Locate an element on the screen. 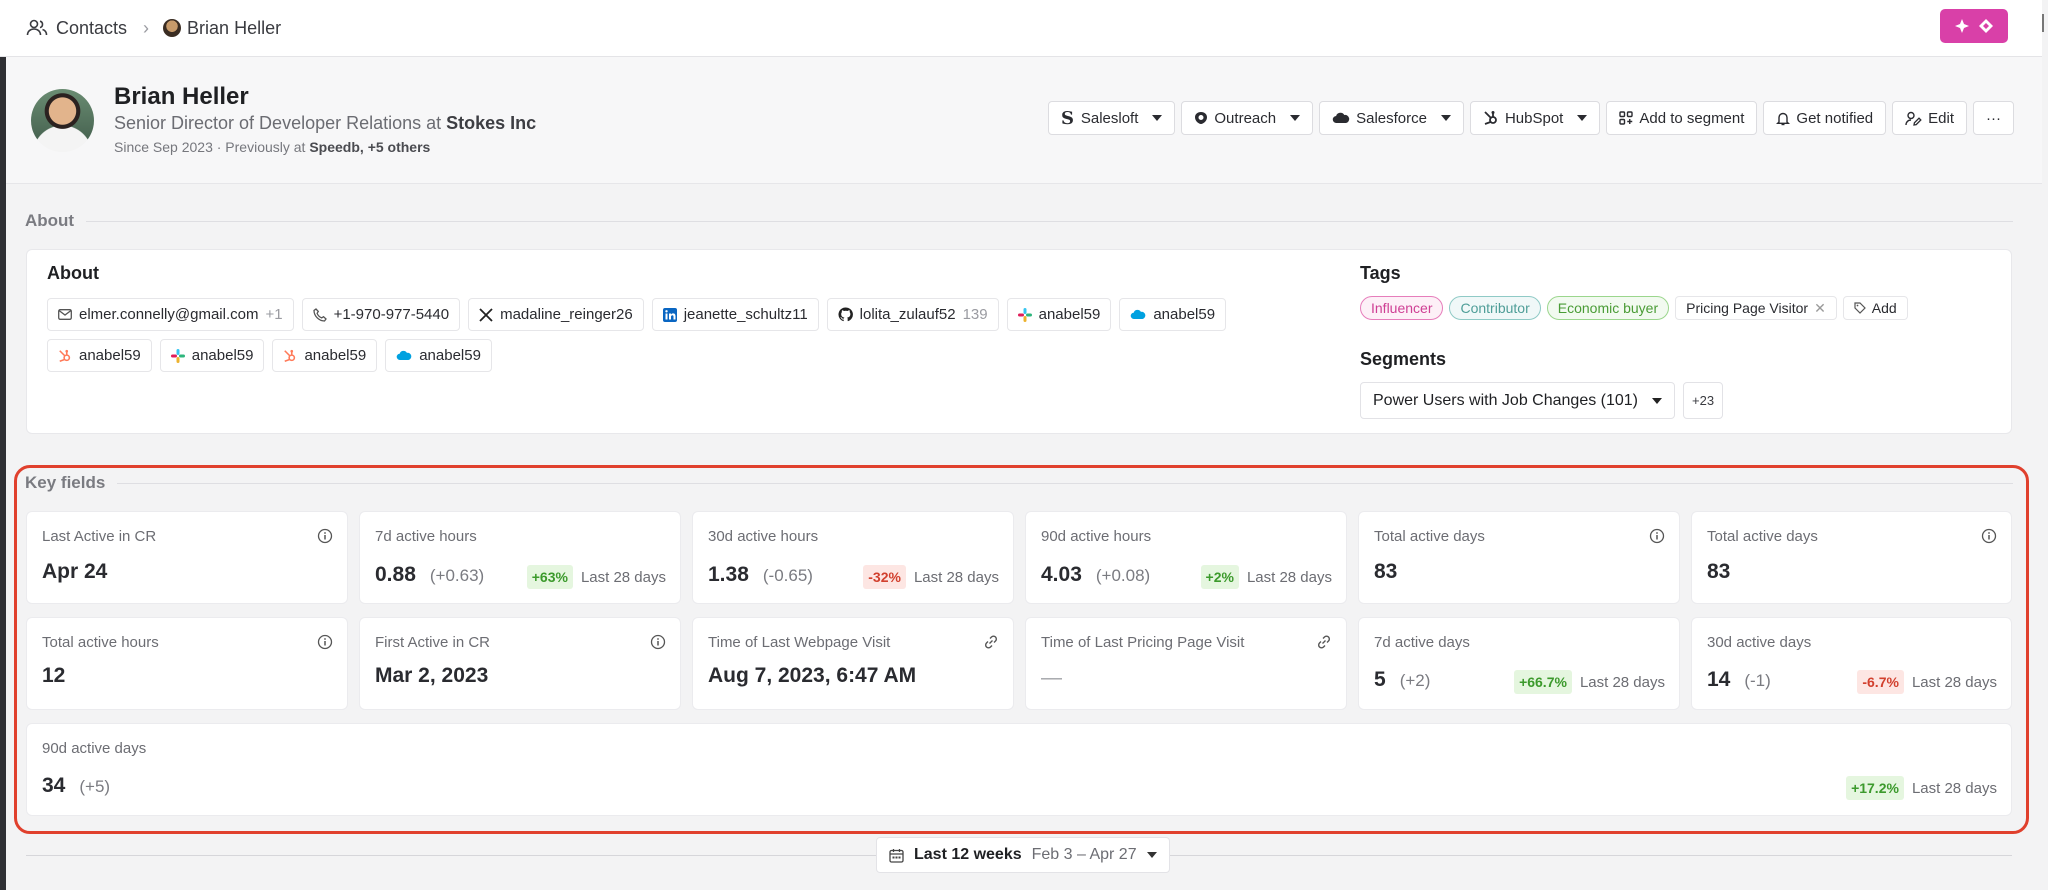  tag-economic-buyer: Economic buyer is located at coordinates (1608, 308).